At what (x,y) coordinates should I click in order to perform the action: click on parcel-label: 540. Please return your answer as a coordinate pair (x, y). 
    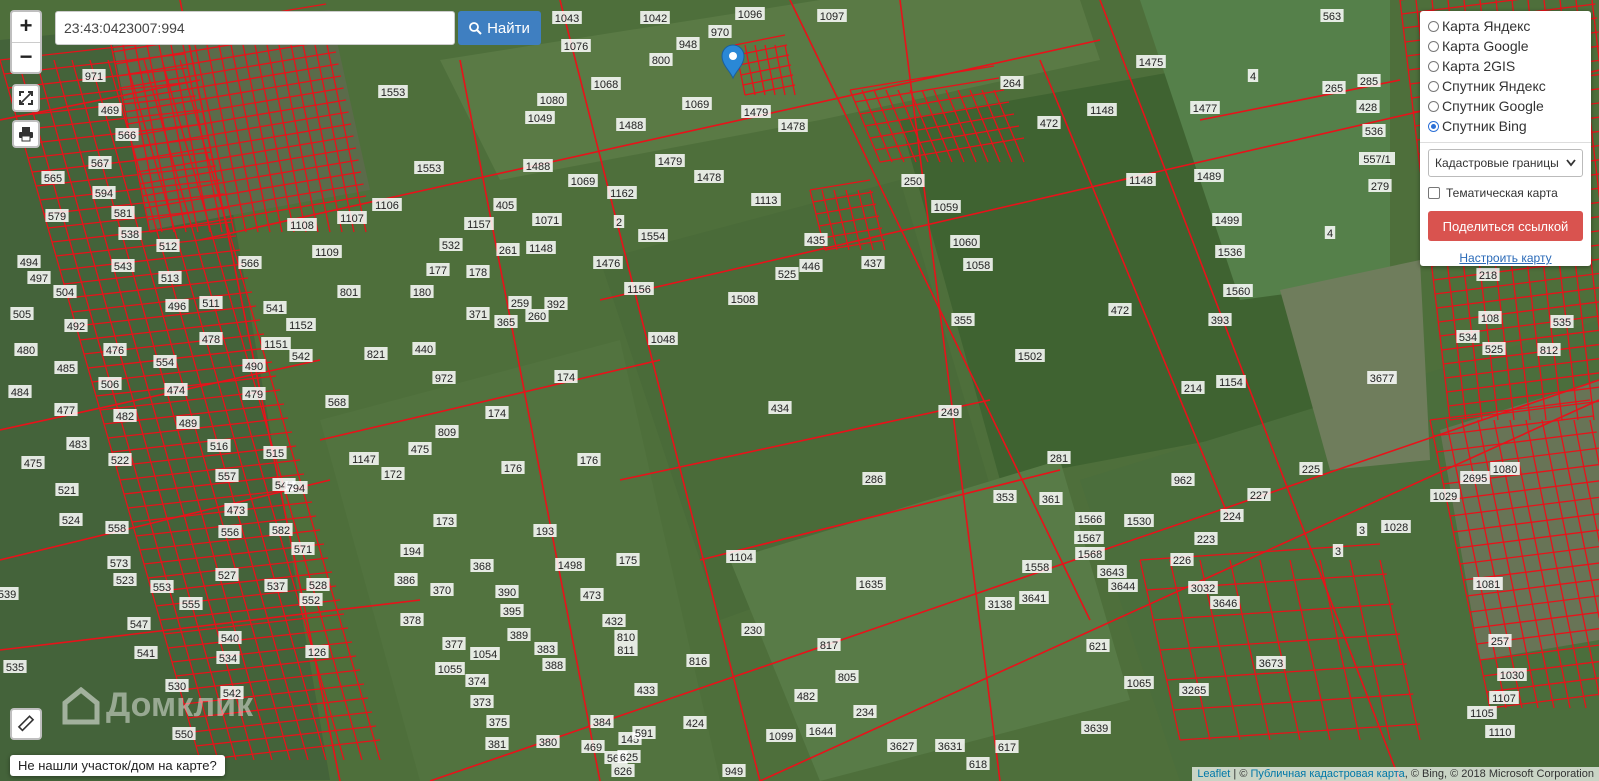
    Looking at the image, I should click on (230, 638).